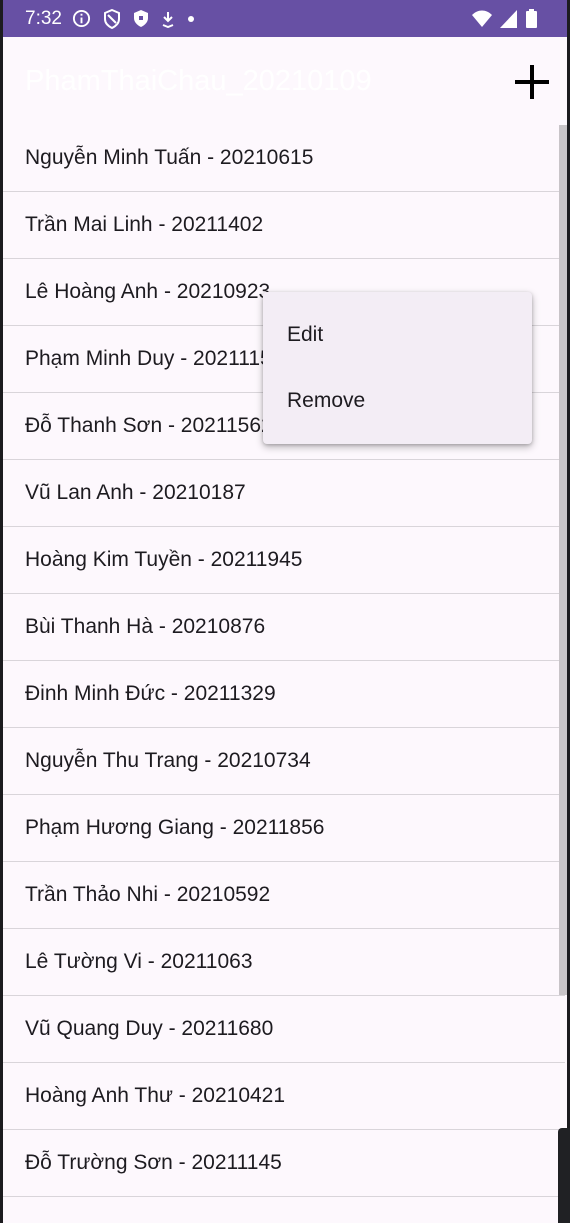  I want to click on plus-icon, so click(532, 82).